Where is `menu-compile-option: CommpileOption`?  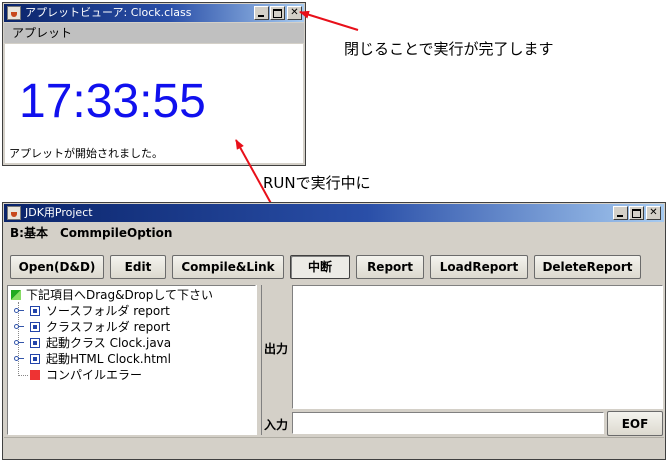 menu-compile-option: CommpileOption is located at coordinates (116, 233).